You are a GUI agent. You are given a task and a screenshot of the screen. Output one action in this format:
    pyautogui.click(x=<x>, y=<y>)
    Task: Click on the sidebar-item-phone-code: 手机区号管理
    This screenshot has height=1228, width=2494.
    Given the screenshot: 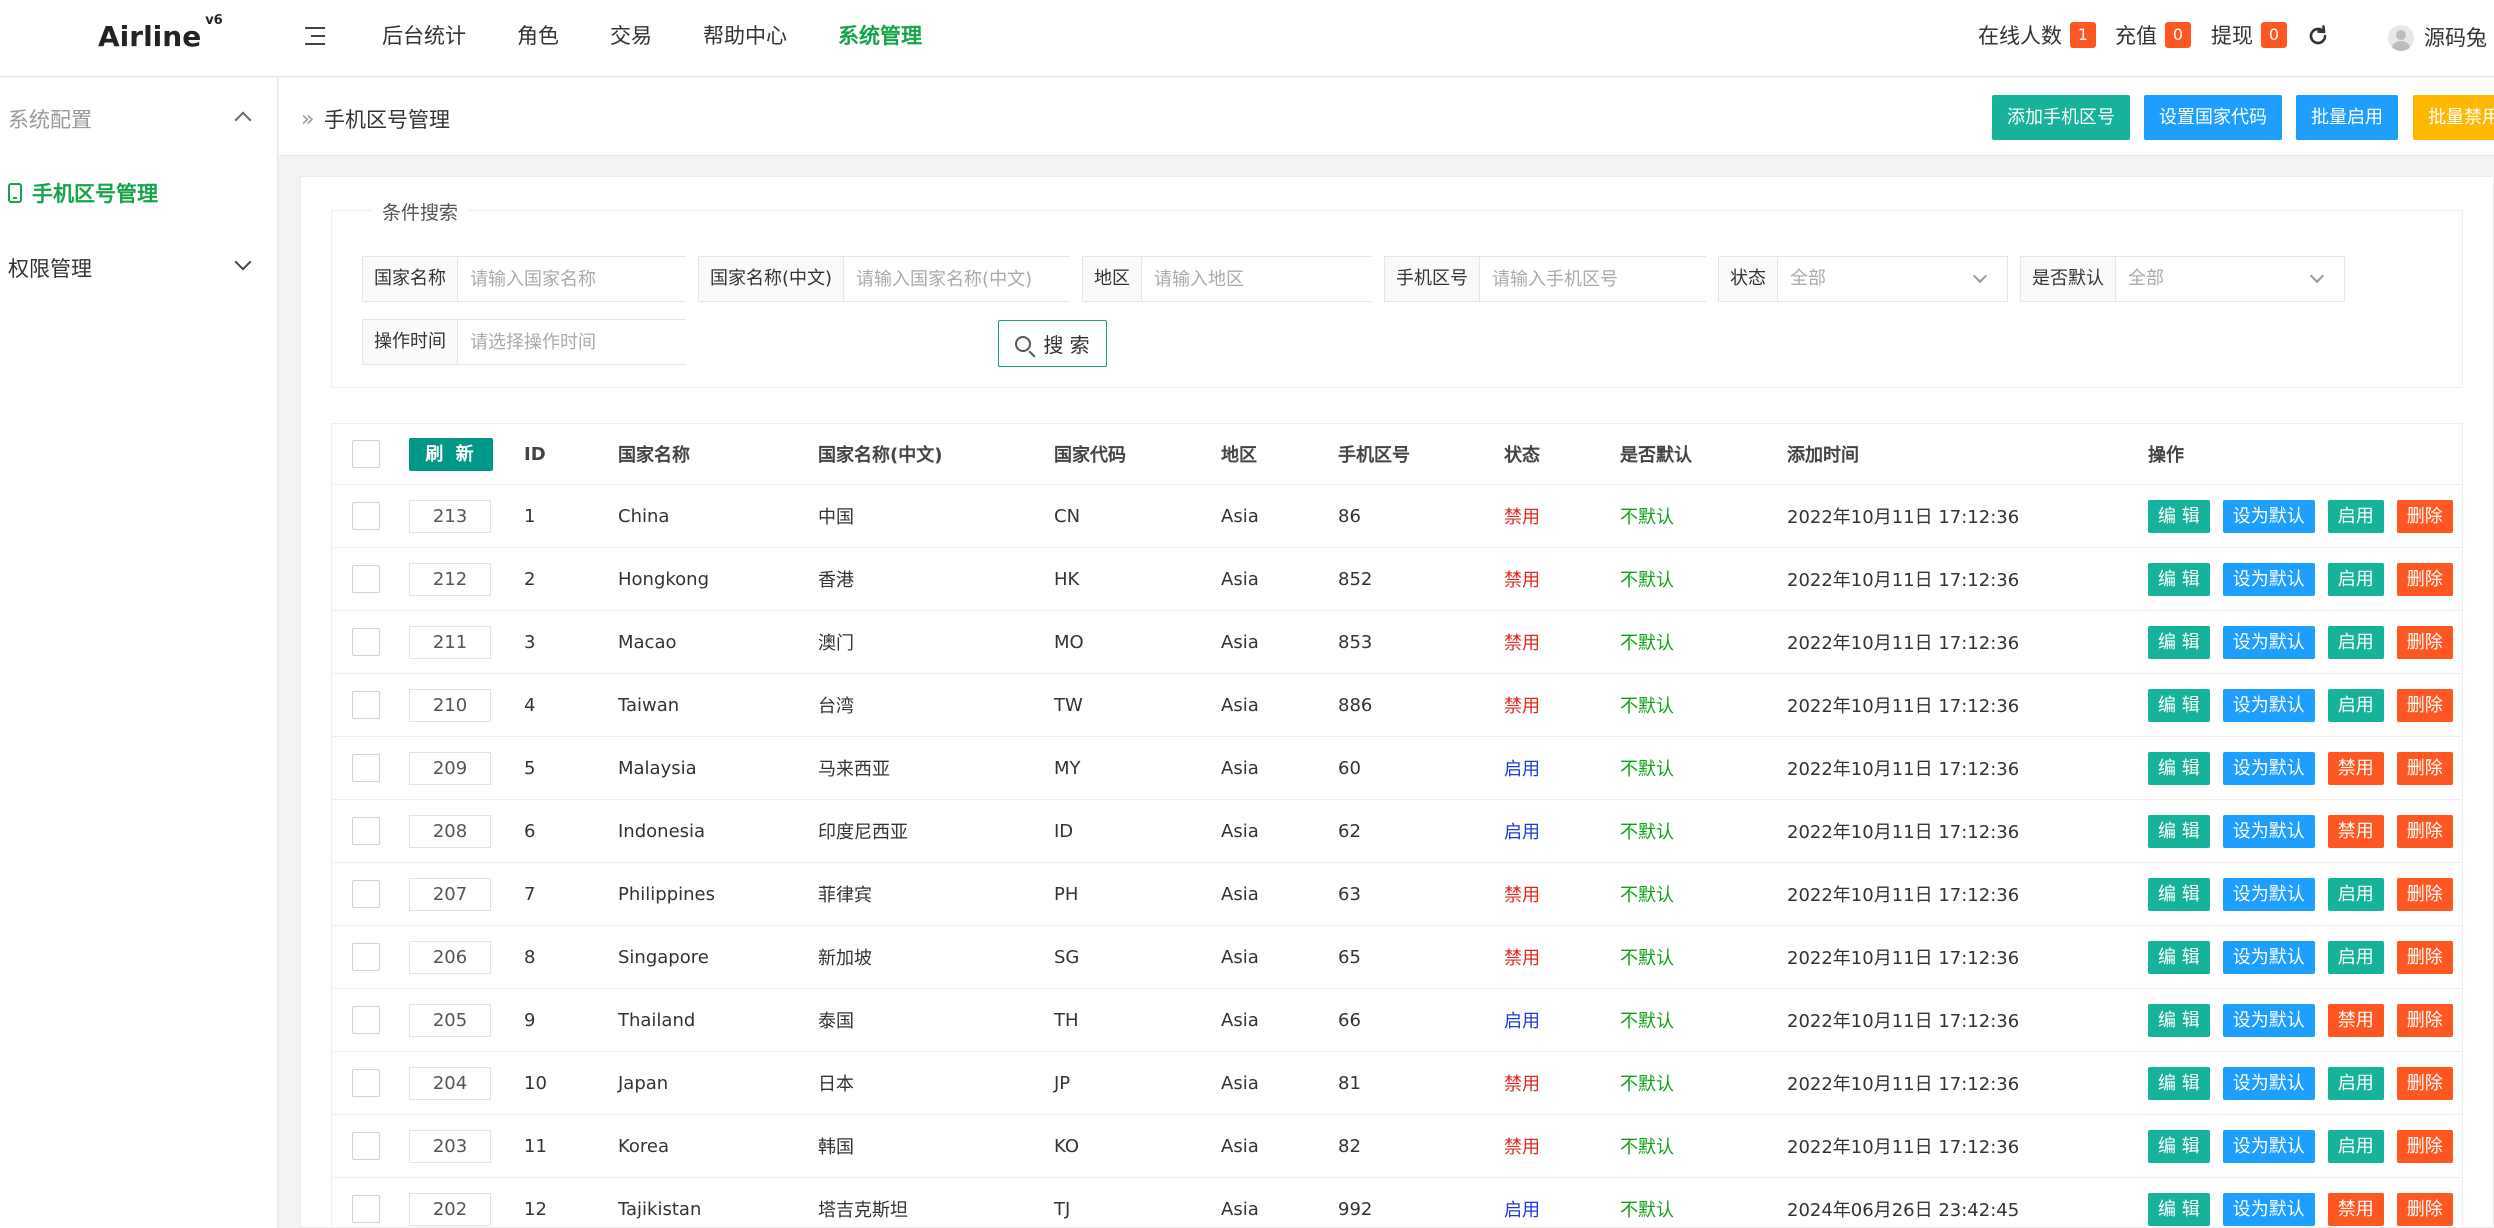 What is the action you would take?
    pyautogui.click(x=83, y=193)
    